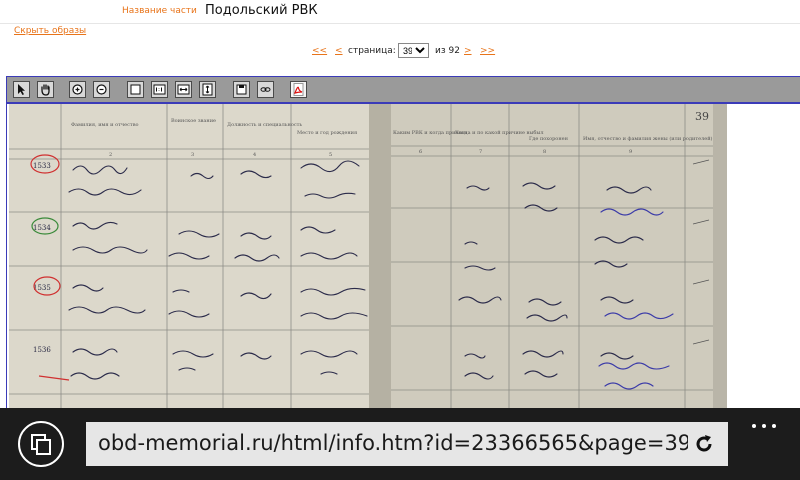  I want to click on column-number: 8, so click(544, 152).